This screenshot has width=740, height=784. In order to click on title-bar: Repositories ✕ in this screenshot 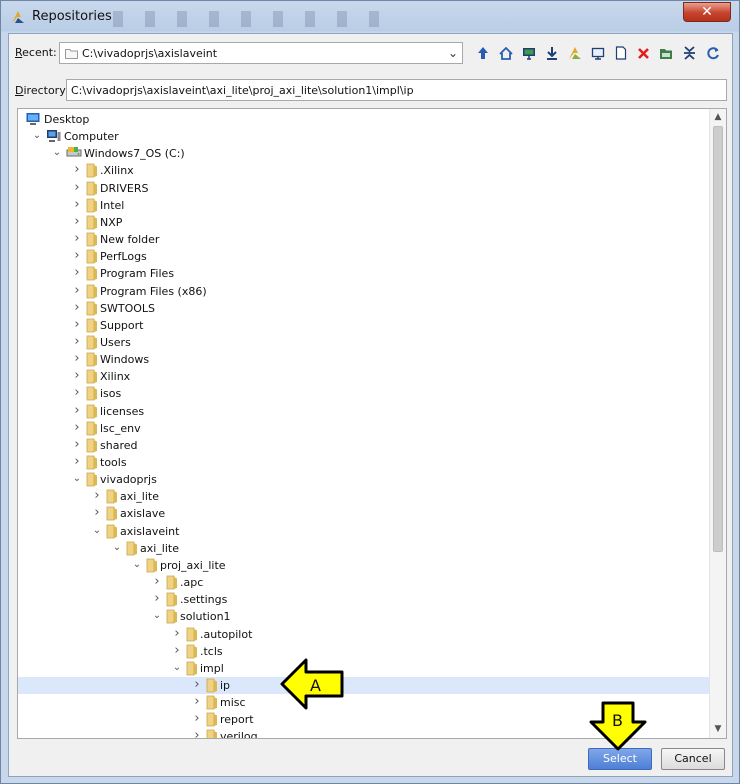, I will do `click(370, 17)`.